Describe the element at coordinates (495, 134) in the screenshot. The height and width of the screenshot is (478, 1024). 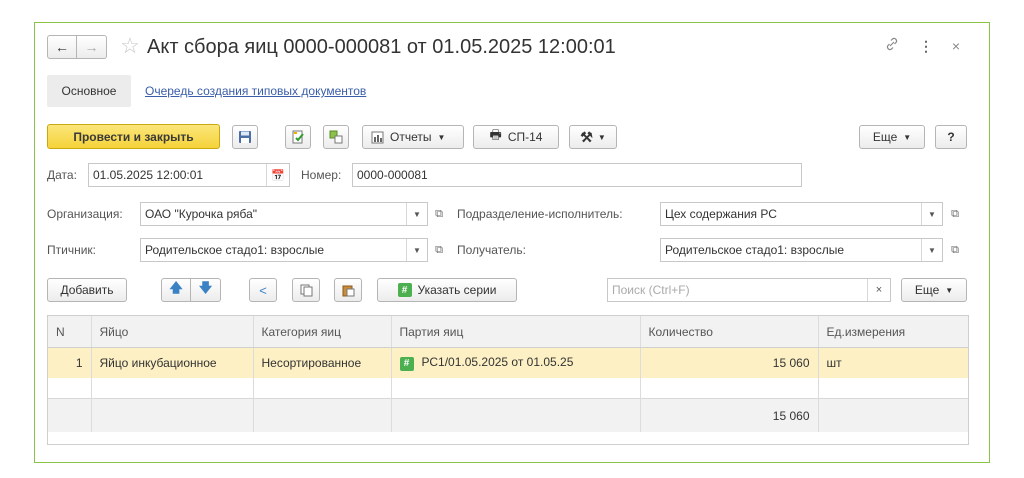
I see `printer-icon: 🖶` at that location.